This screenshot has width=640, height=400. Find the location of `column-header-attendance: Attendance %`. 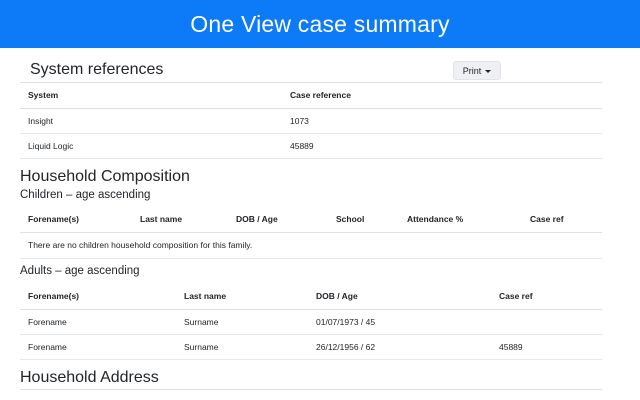

column-header-attendance: Attendance % is located at coordinates (460, 219).